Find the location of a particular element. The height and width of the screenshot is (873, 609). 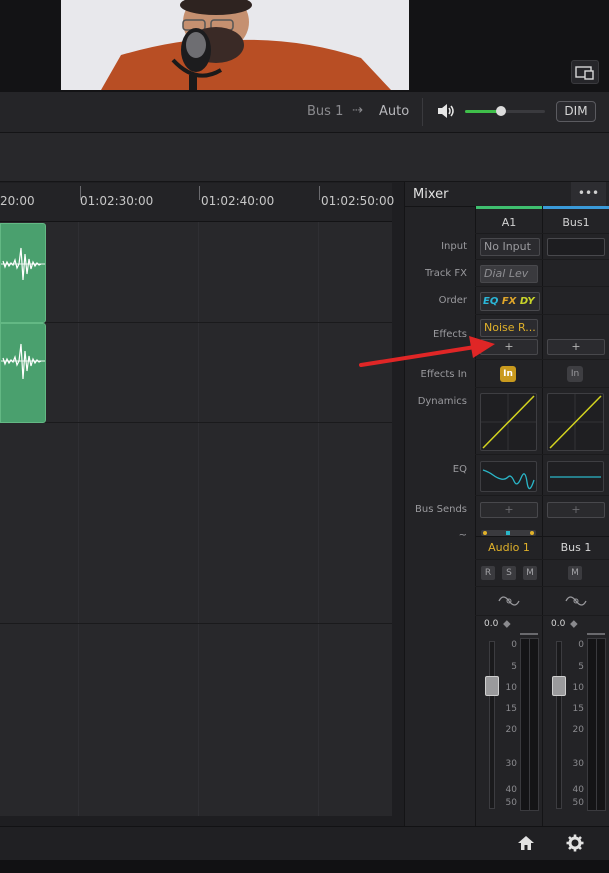

timecode-tick: 01:02:30:00 is located at coordinates (117, 201).